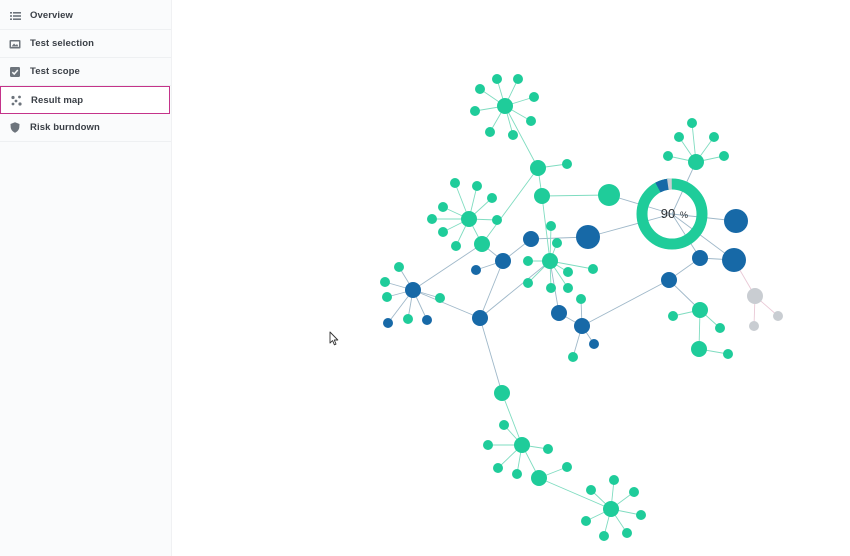  What do you see at coordinates (15, 71) in the screenshot?
I see `checkbox-icon` at bounding box center [15, 71].